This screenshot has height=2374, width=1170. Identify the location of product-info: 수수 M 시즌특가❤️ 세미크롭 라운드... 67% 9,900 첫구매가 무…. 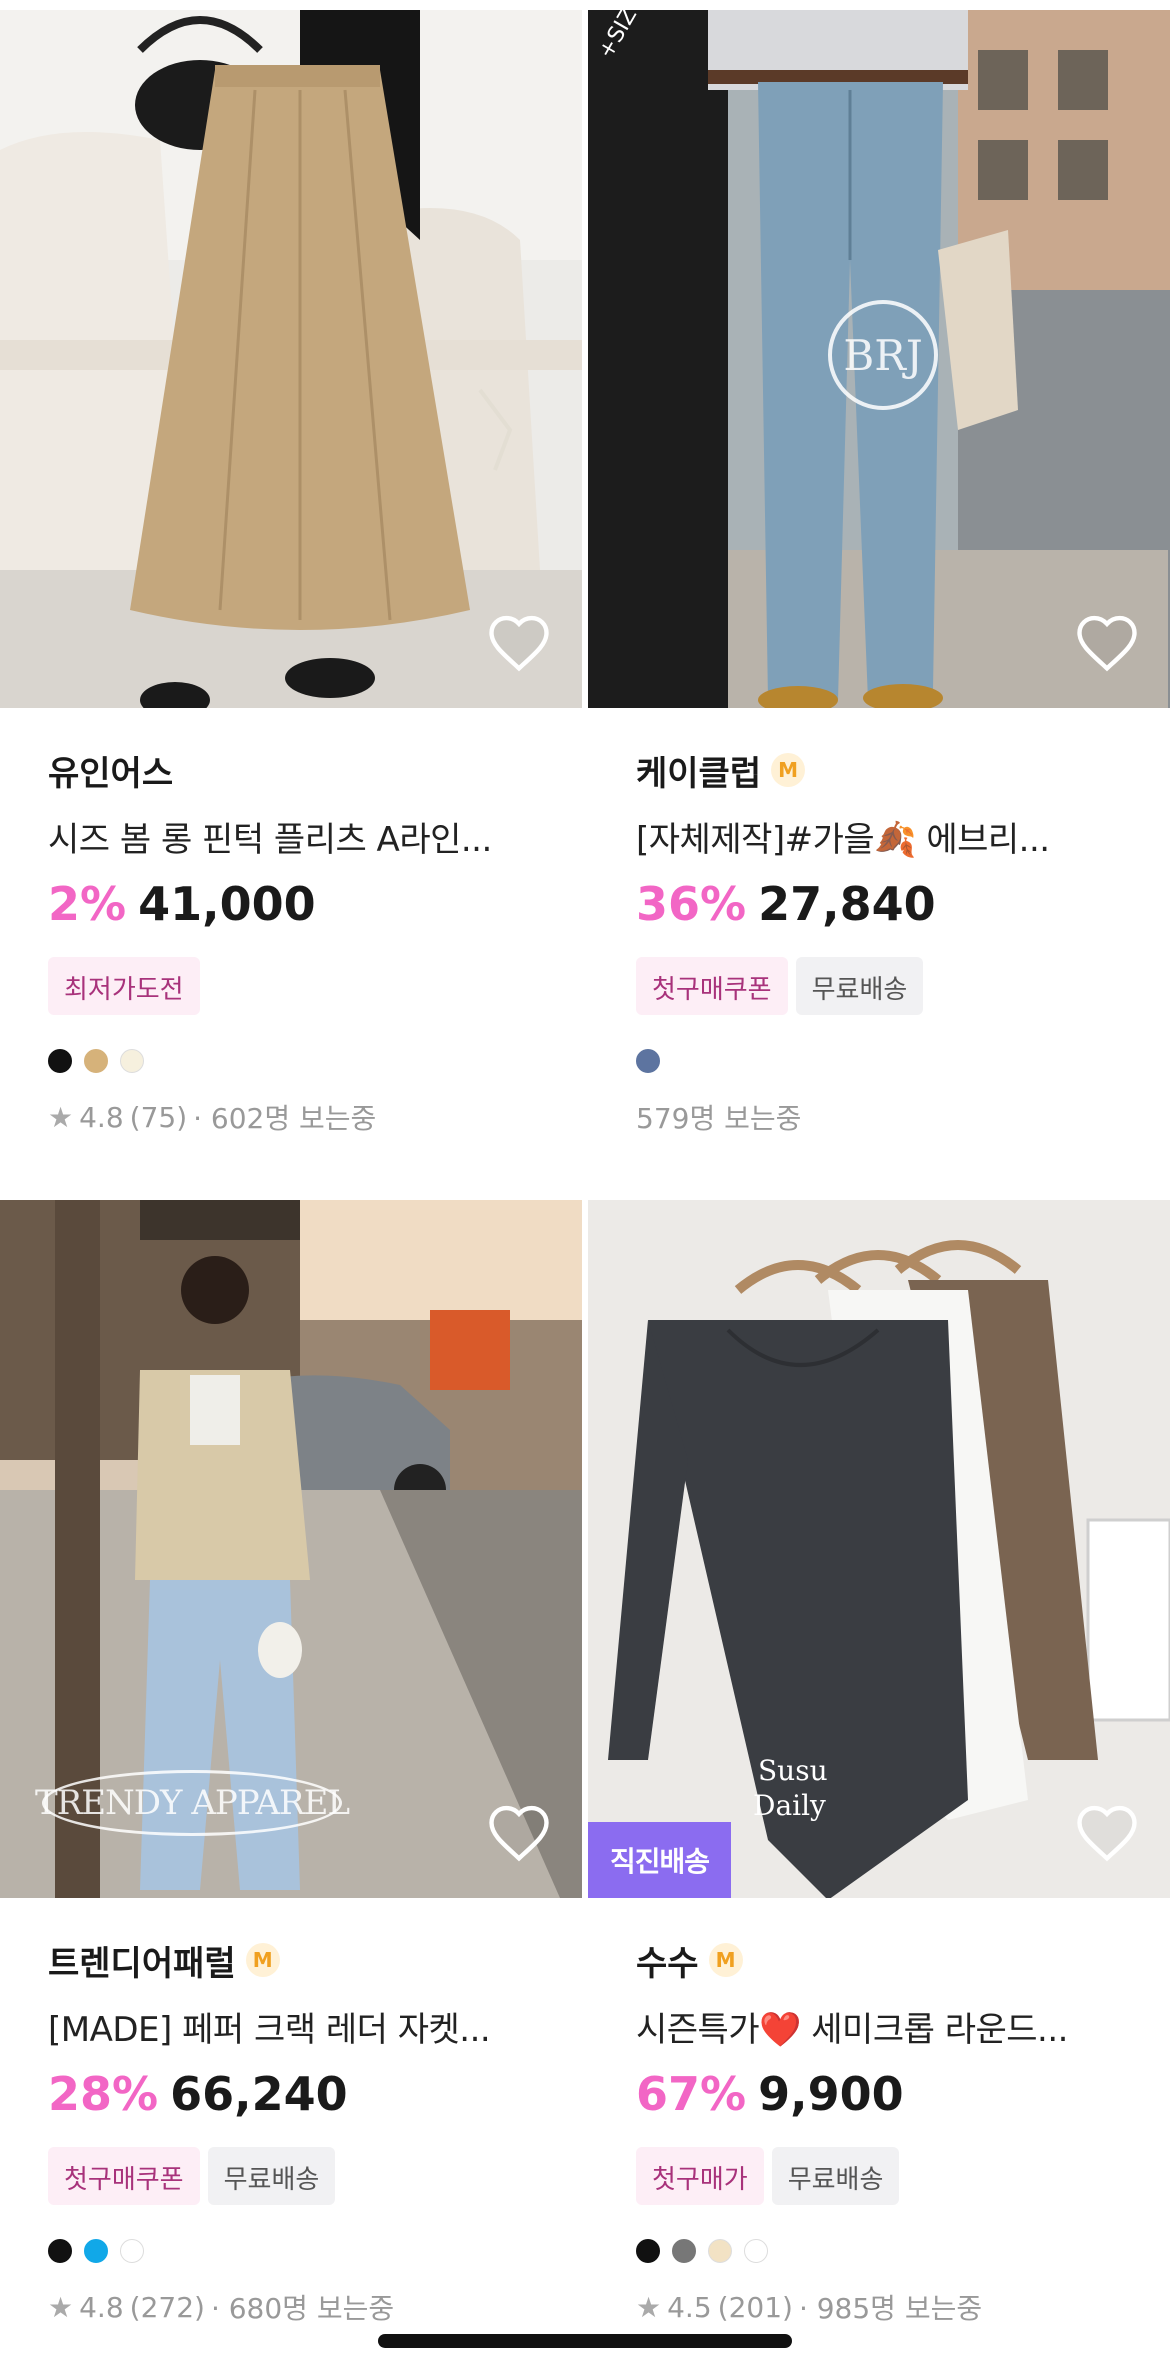
(879, 2112).